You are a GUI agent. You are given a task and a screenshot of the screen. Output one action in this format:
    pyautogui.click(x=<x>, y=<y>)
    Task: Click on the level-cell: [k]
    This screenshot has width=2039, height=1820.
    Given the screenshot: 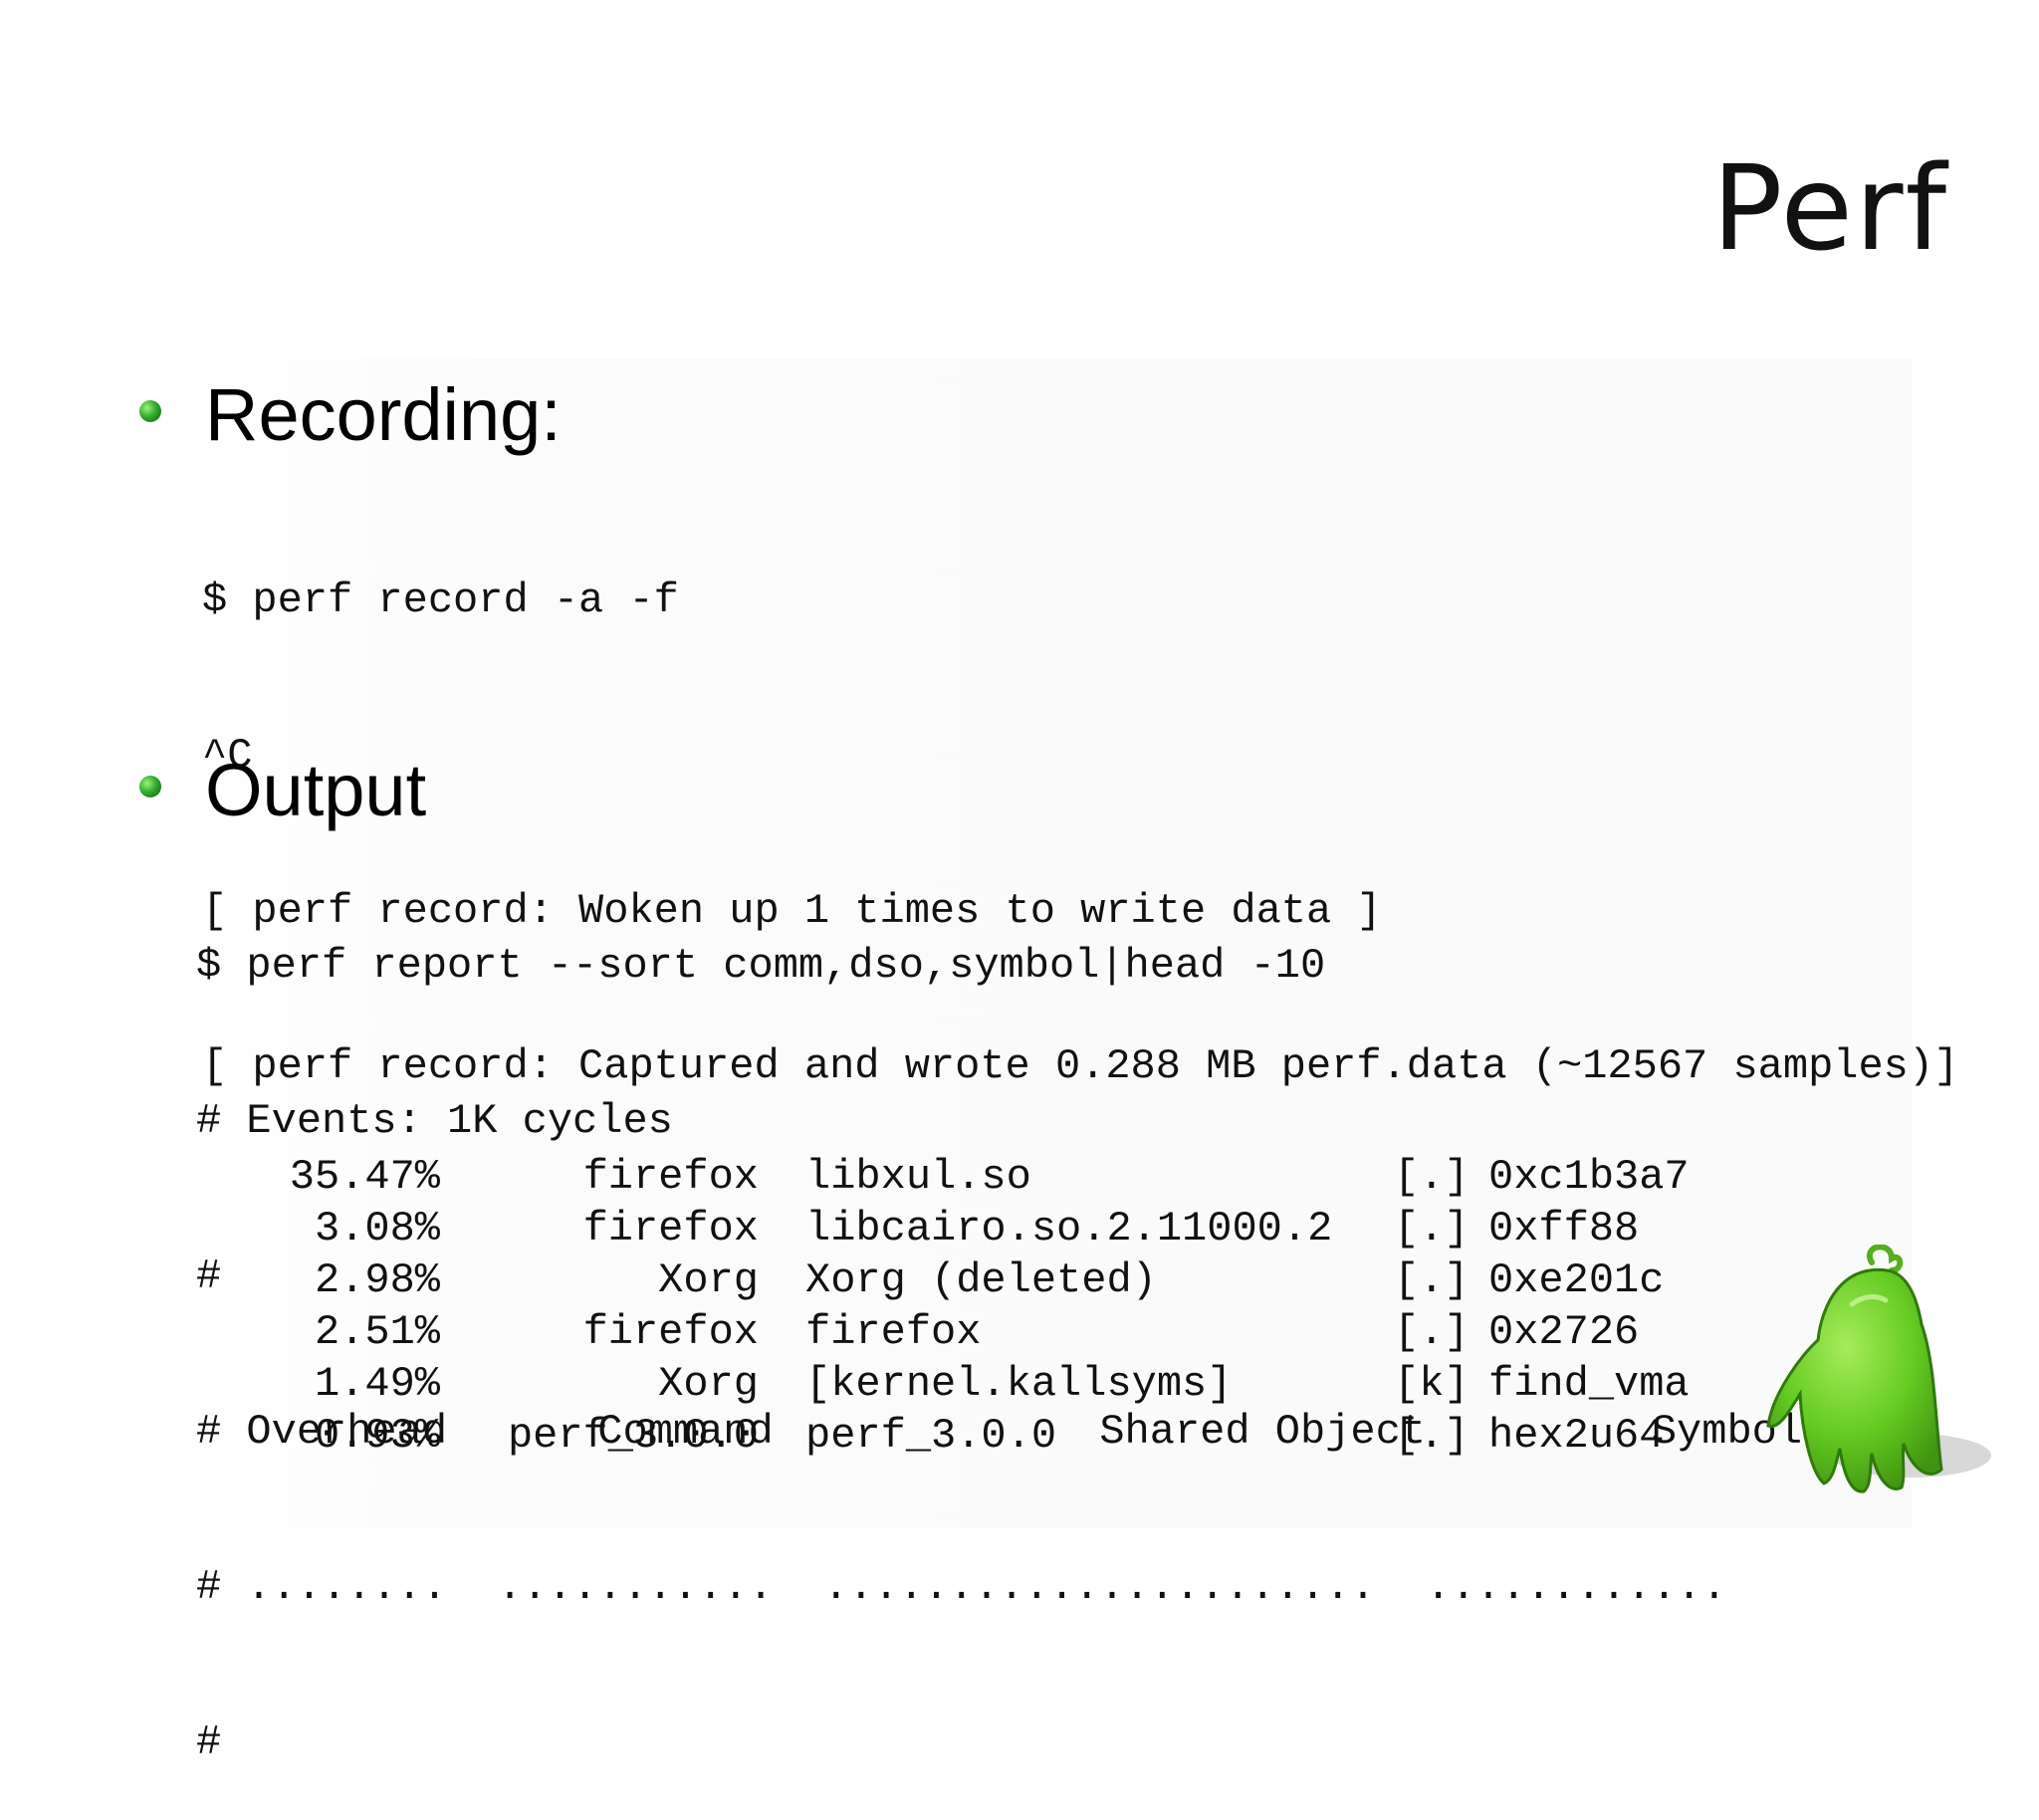 What is the action you would take?
    pyautogui.click(x=1432, y=1384)
    